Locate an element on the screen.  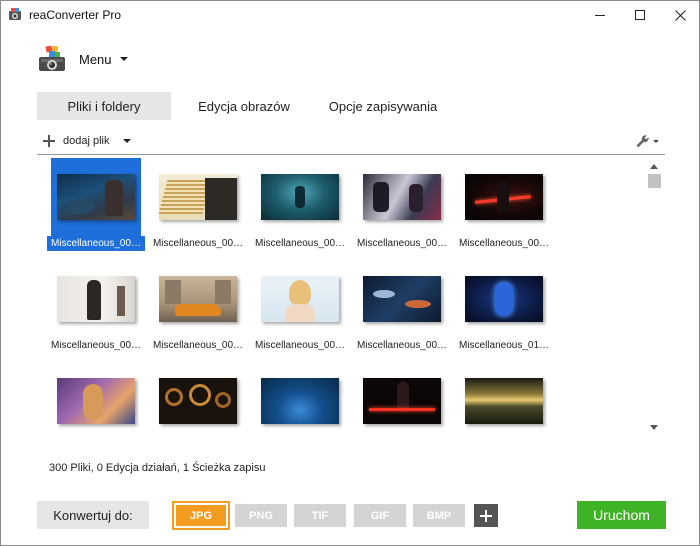
close-icon is located at coordinates (680, 15).